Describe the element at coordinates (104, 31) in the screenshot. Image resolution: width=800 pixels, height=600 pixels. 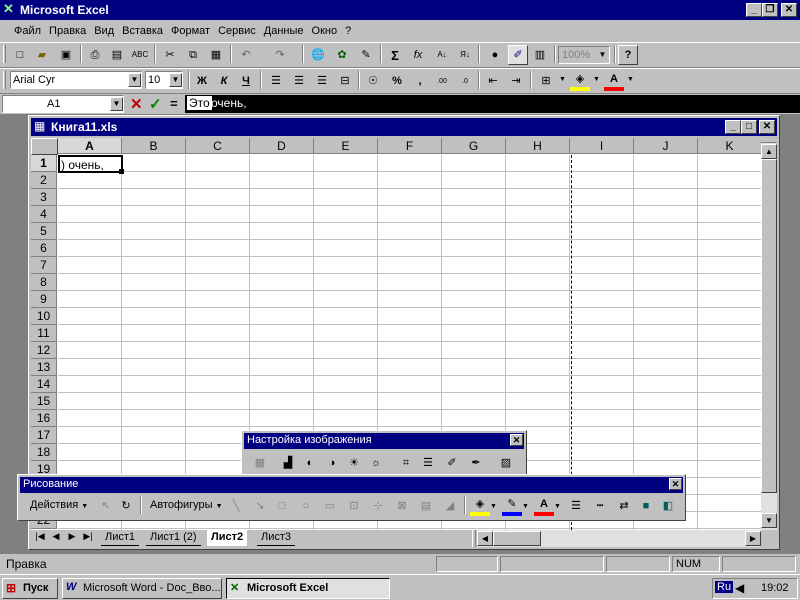
I see `menu-view: Вид` at that location.